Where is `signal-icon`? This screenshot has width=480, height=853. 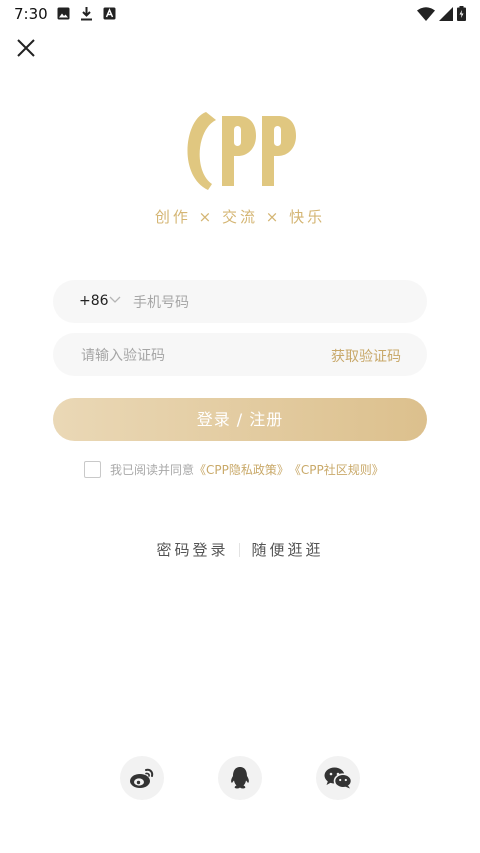
signal-icon is located at coordinates (446, 13).